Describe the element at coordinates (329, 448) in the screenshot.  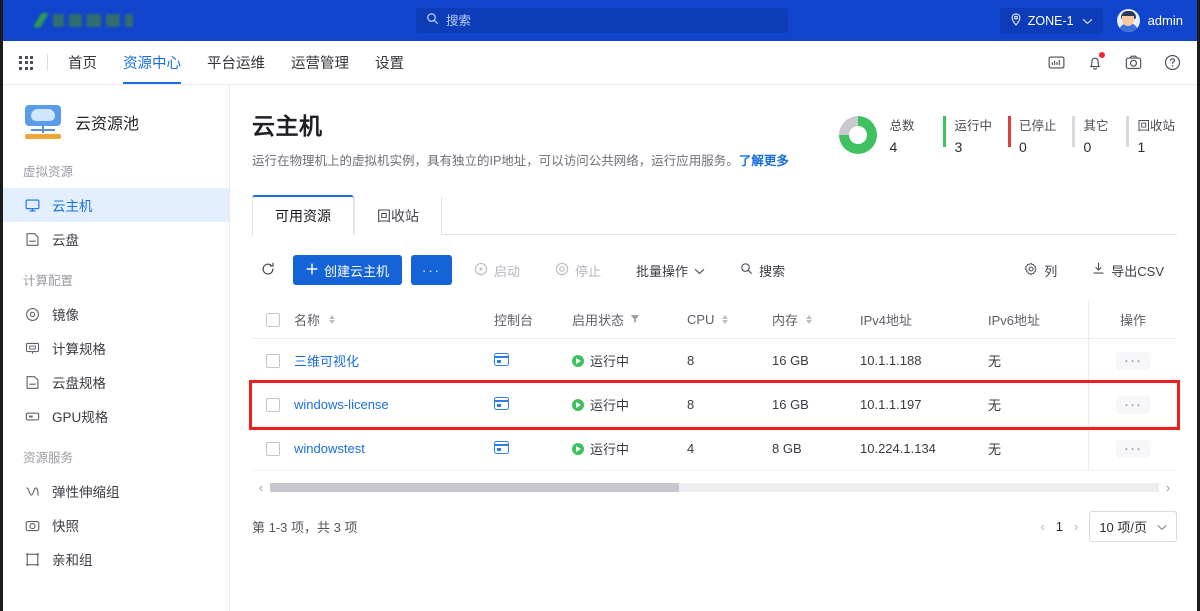
I see `host-name-link: windowstest` at that location.